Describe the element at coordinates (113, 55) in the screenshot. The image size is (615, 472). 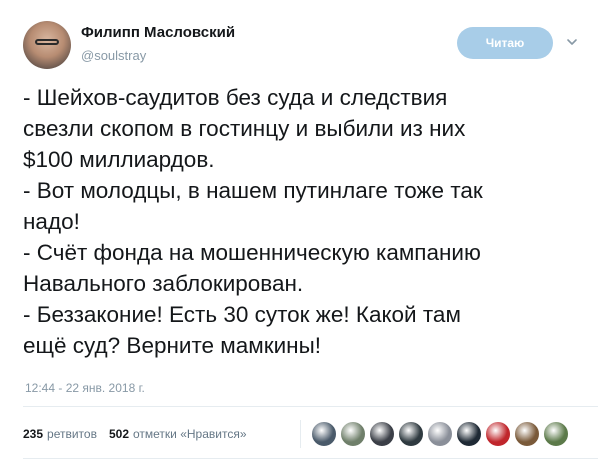
I see `author-handle: @soulstray` at that location.